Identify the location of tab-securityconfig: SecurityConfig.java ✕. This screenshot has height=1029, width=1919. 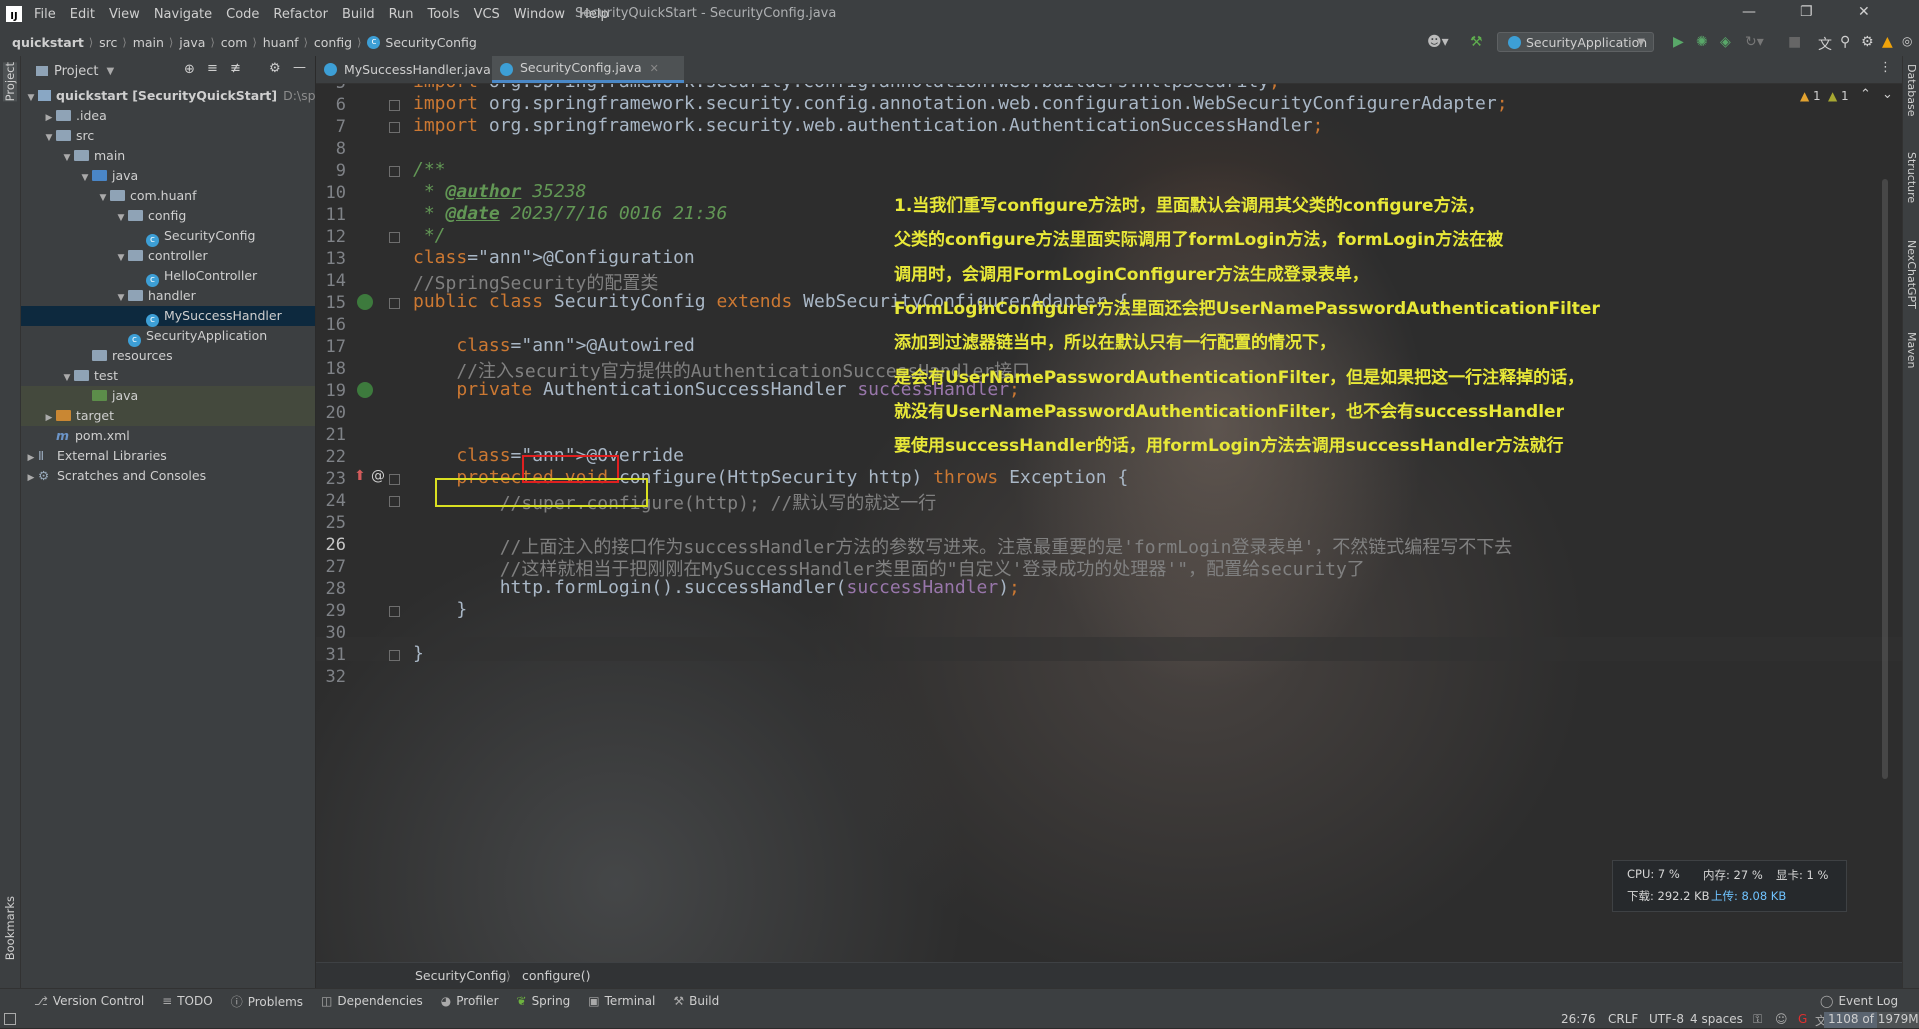
(588, 69).